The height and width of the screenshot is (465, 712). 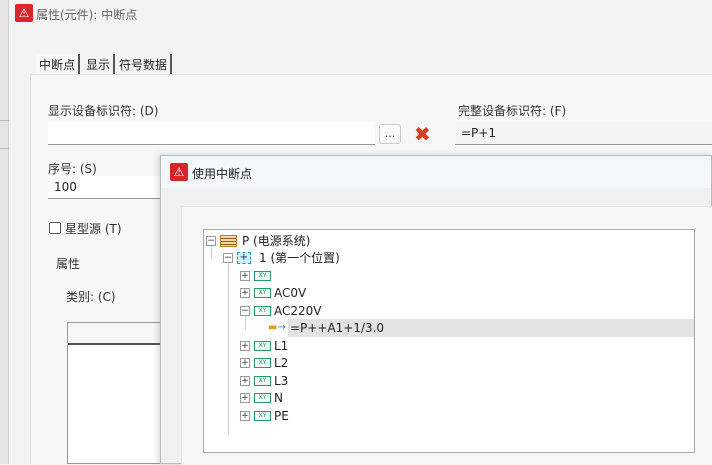 What do you see at coordinates (281, 416) in the screenshot?
I see `tree-item-label: PE` at bounding box center [281, 416].